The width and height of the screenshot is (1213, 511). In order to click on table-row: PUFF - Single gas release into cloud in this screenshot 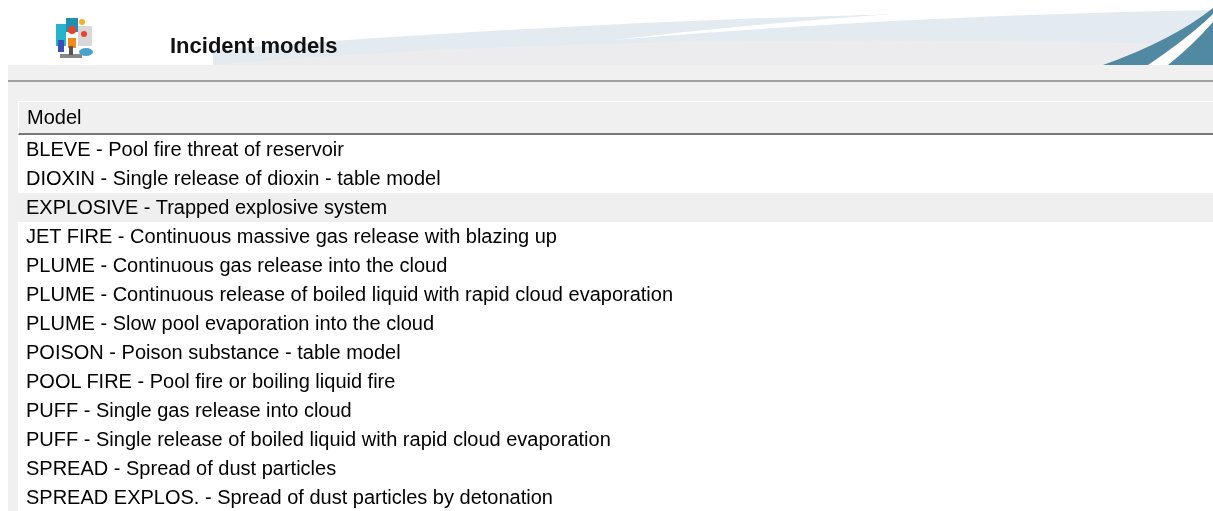, I will do `click(615, 410)`.